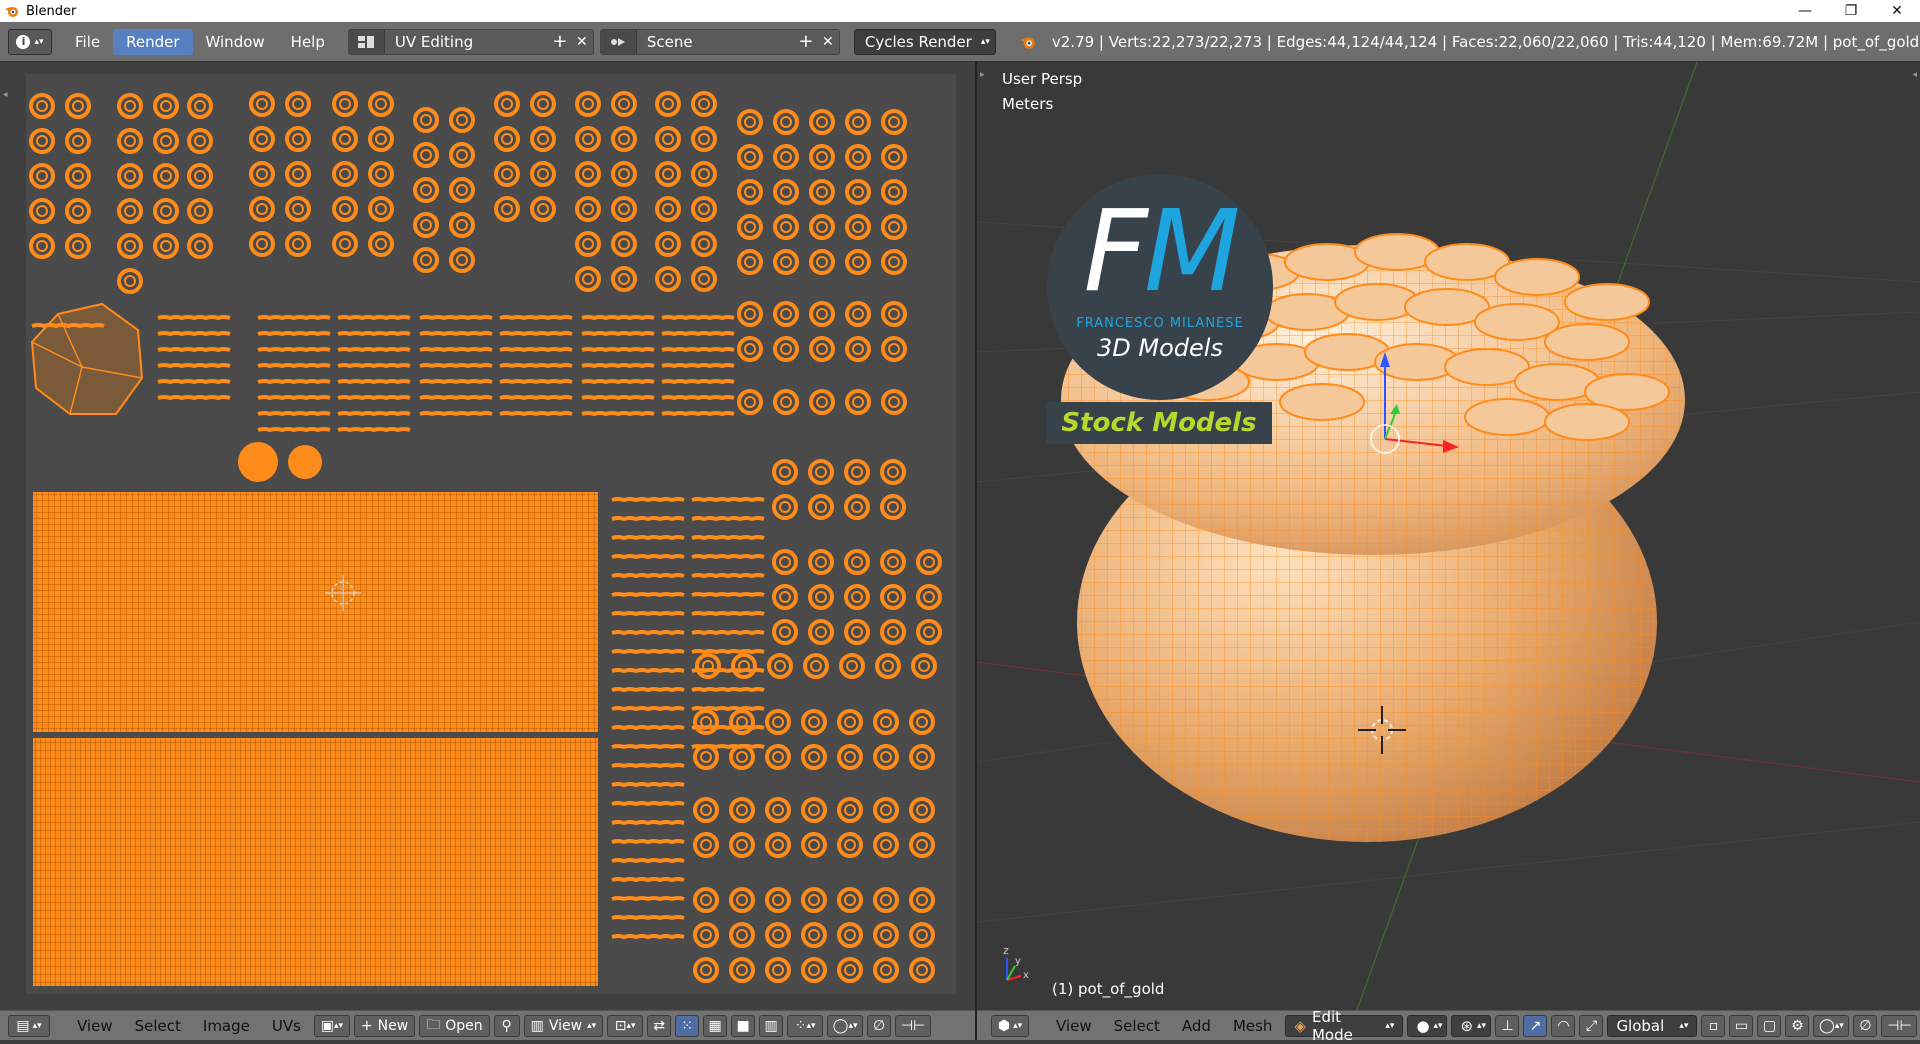  I want to click on panel-expand-left-icon: ▸, so click(982, 75).